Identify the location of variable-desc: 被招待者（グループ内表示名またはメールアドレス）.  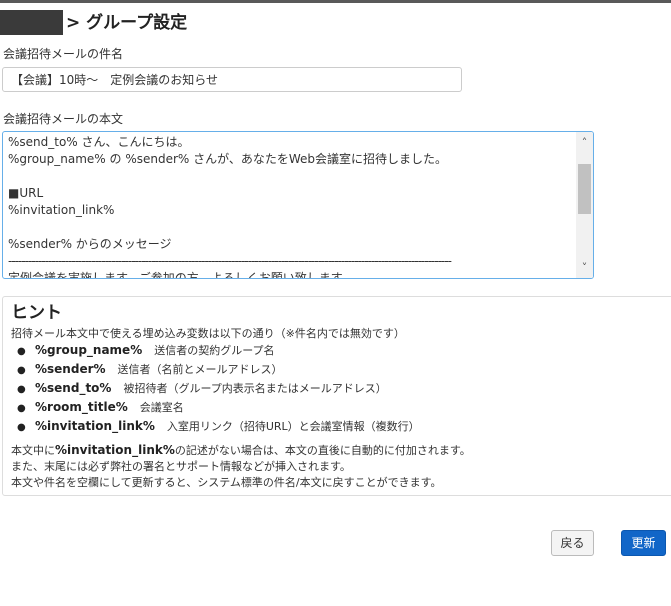
(255, 388).